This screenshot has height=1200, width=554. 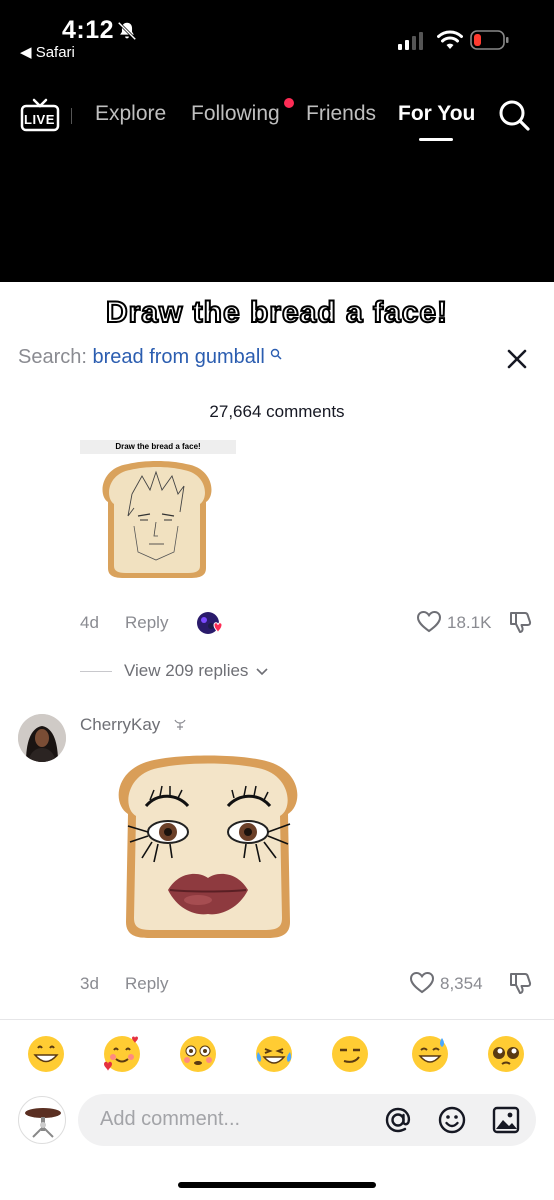 What do you see at coordinates (436, 114) in the screenshot?
I see `tab-for-you: For You` at bounding box center [436, 114].